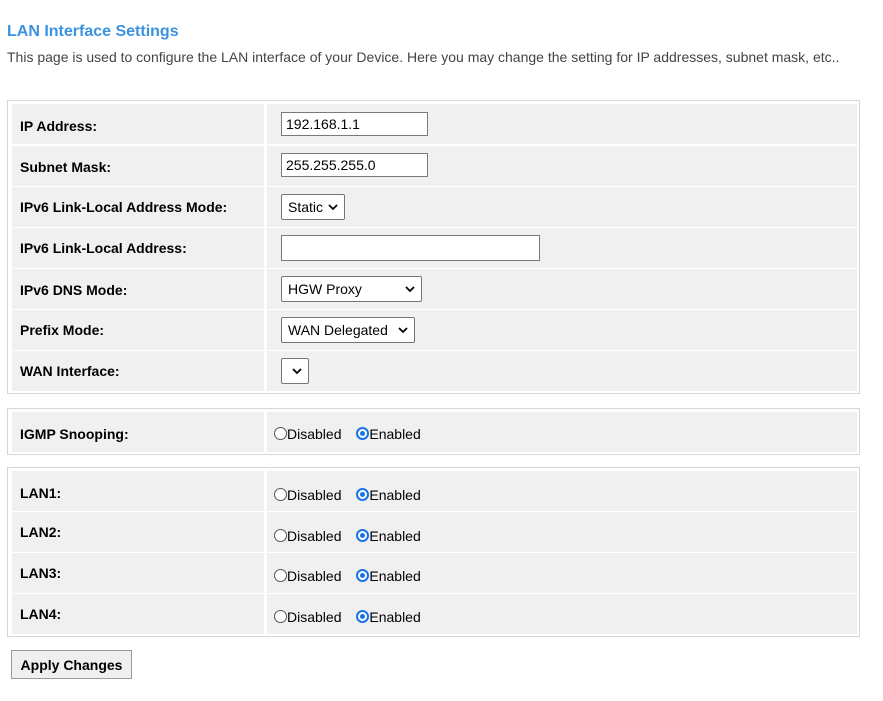 This screenshot has width=883, height=701. I want to click on lan4-disabled-option: Disabled, so click(307, 617).